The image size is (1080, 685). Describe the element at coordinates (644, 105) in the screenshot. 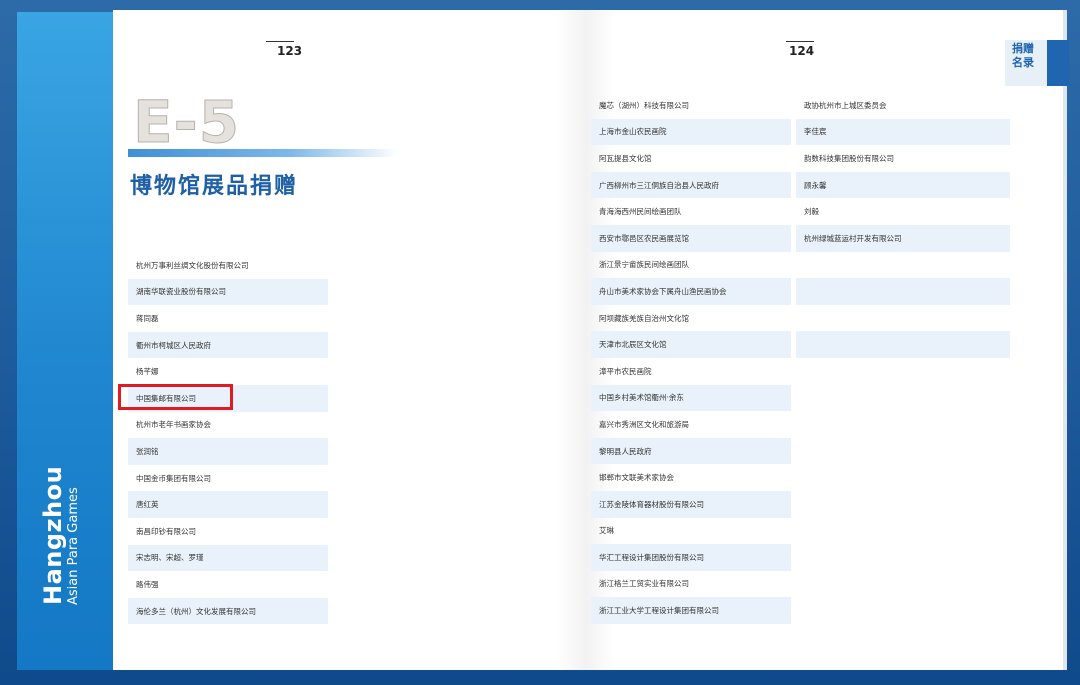

I see `list-item: 魔芯（湖州）科技有限公司` at that location.